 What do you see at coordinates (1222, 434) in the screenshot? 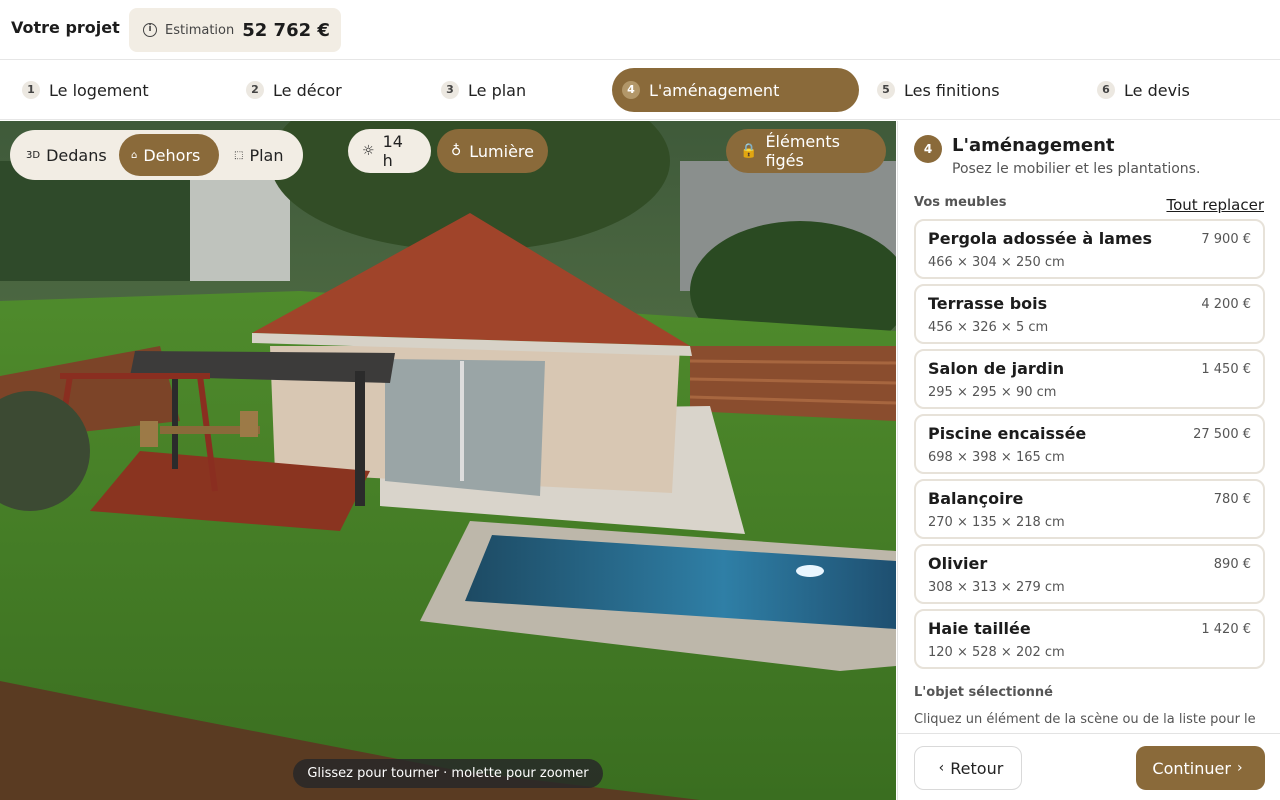
I see `item-price: 27 500 €` at bounding box center [1222, 434].